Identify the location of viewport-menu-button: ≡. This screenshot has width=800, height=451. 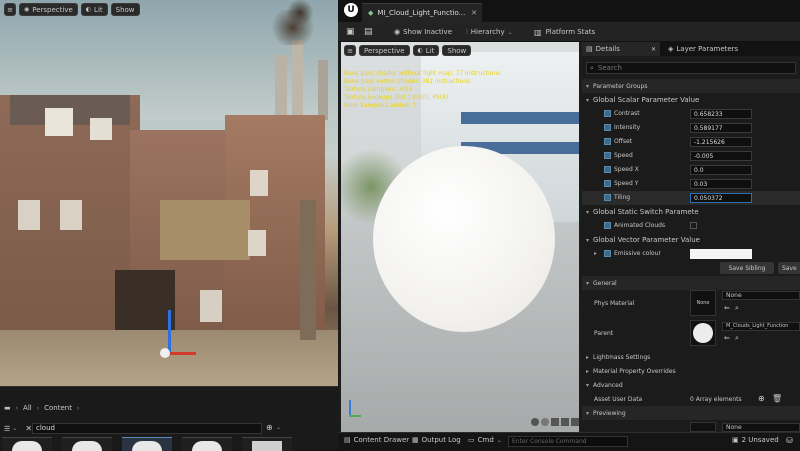
(10, 9).